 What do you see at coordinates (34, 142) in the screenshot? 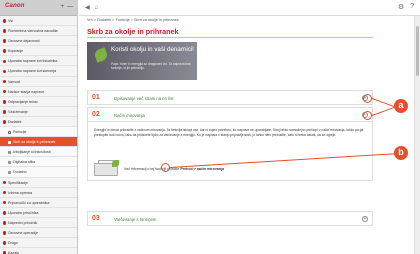
I see `sidebar-item-label: Skrb za okolje in prihranek` at bounding box center [34, 142].